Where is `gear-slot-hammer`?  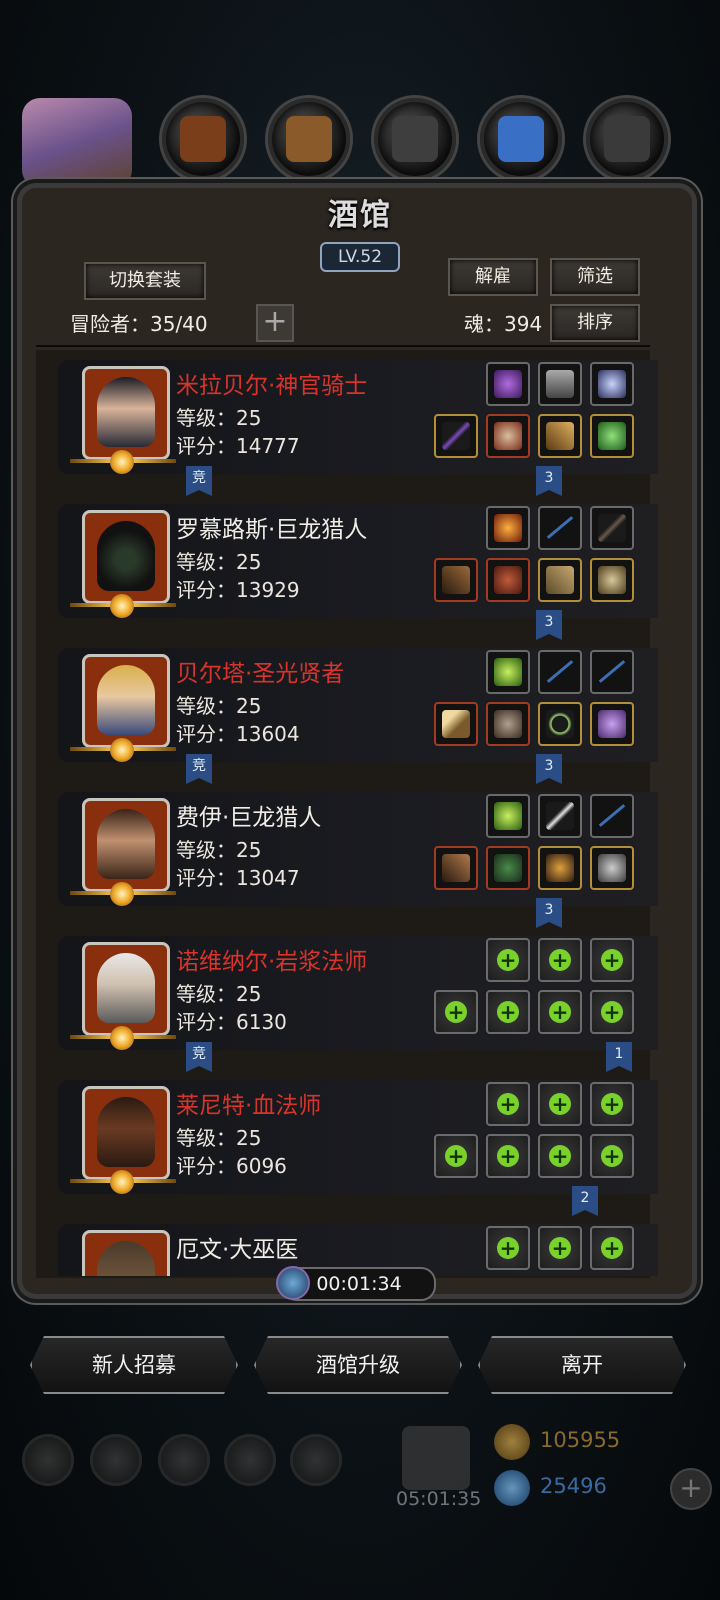 gear-slot-hammer is located at coordinates (456, 724).